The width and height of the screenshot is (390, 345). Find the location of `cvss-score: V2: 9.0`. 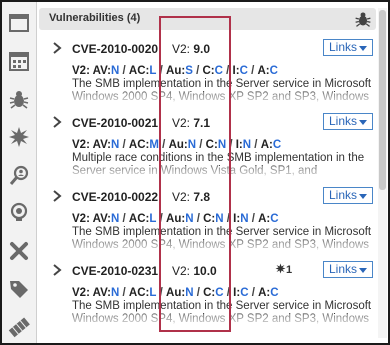

cvss-score: V2: 9.0 is located at coordinates (191, 49).